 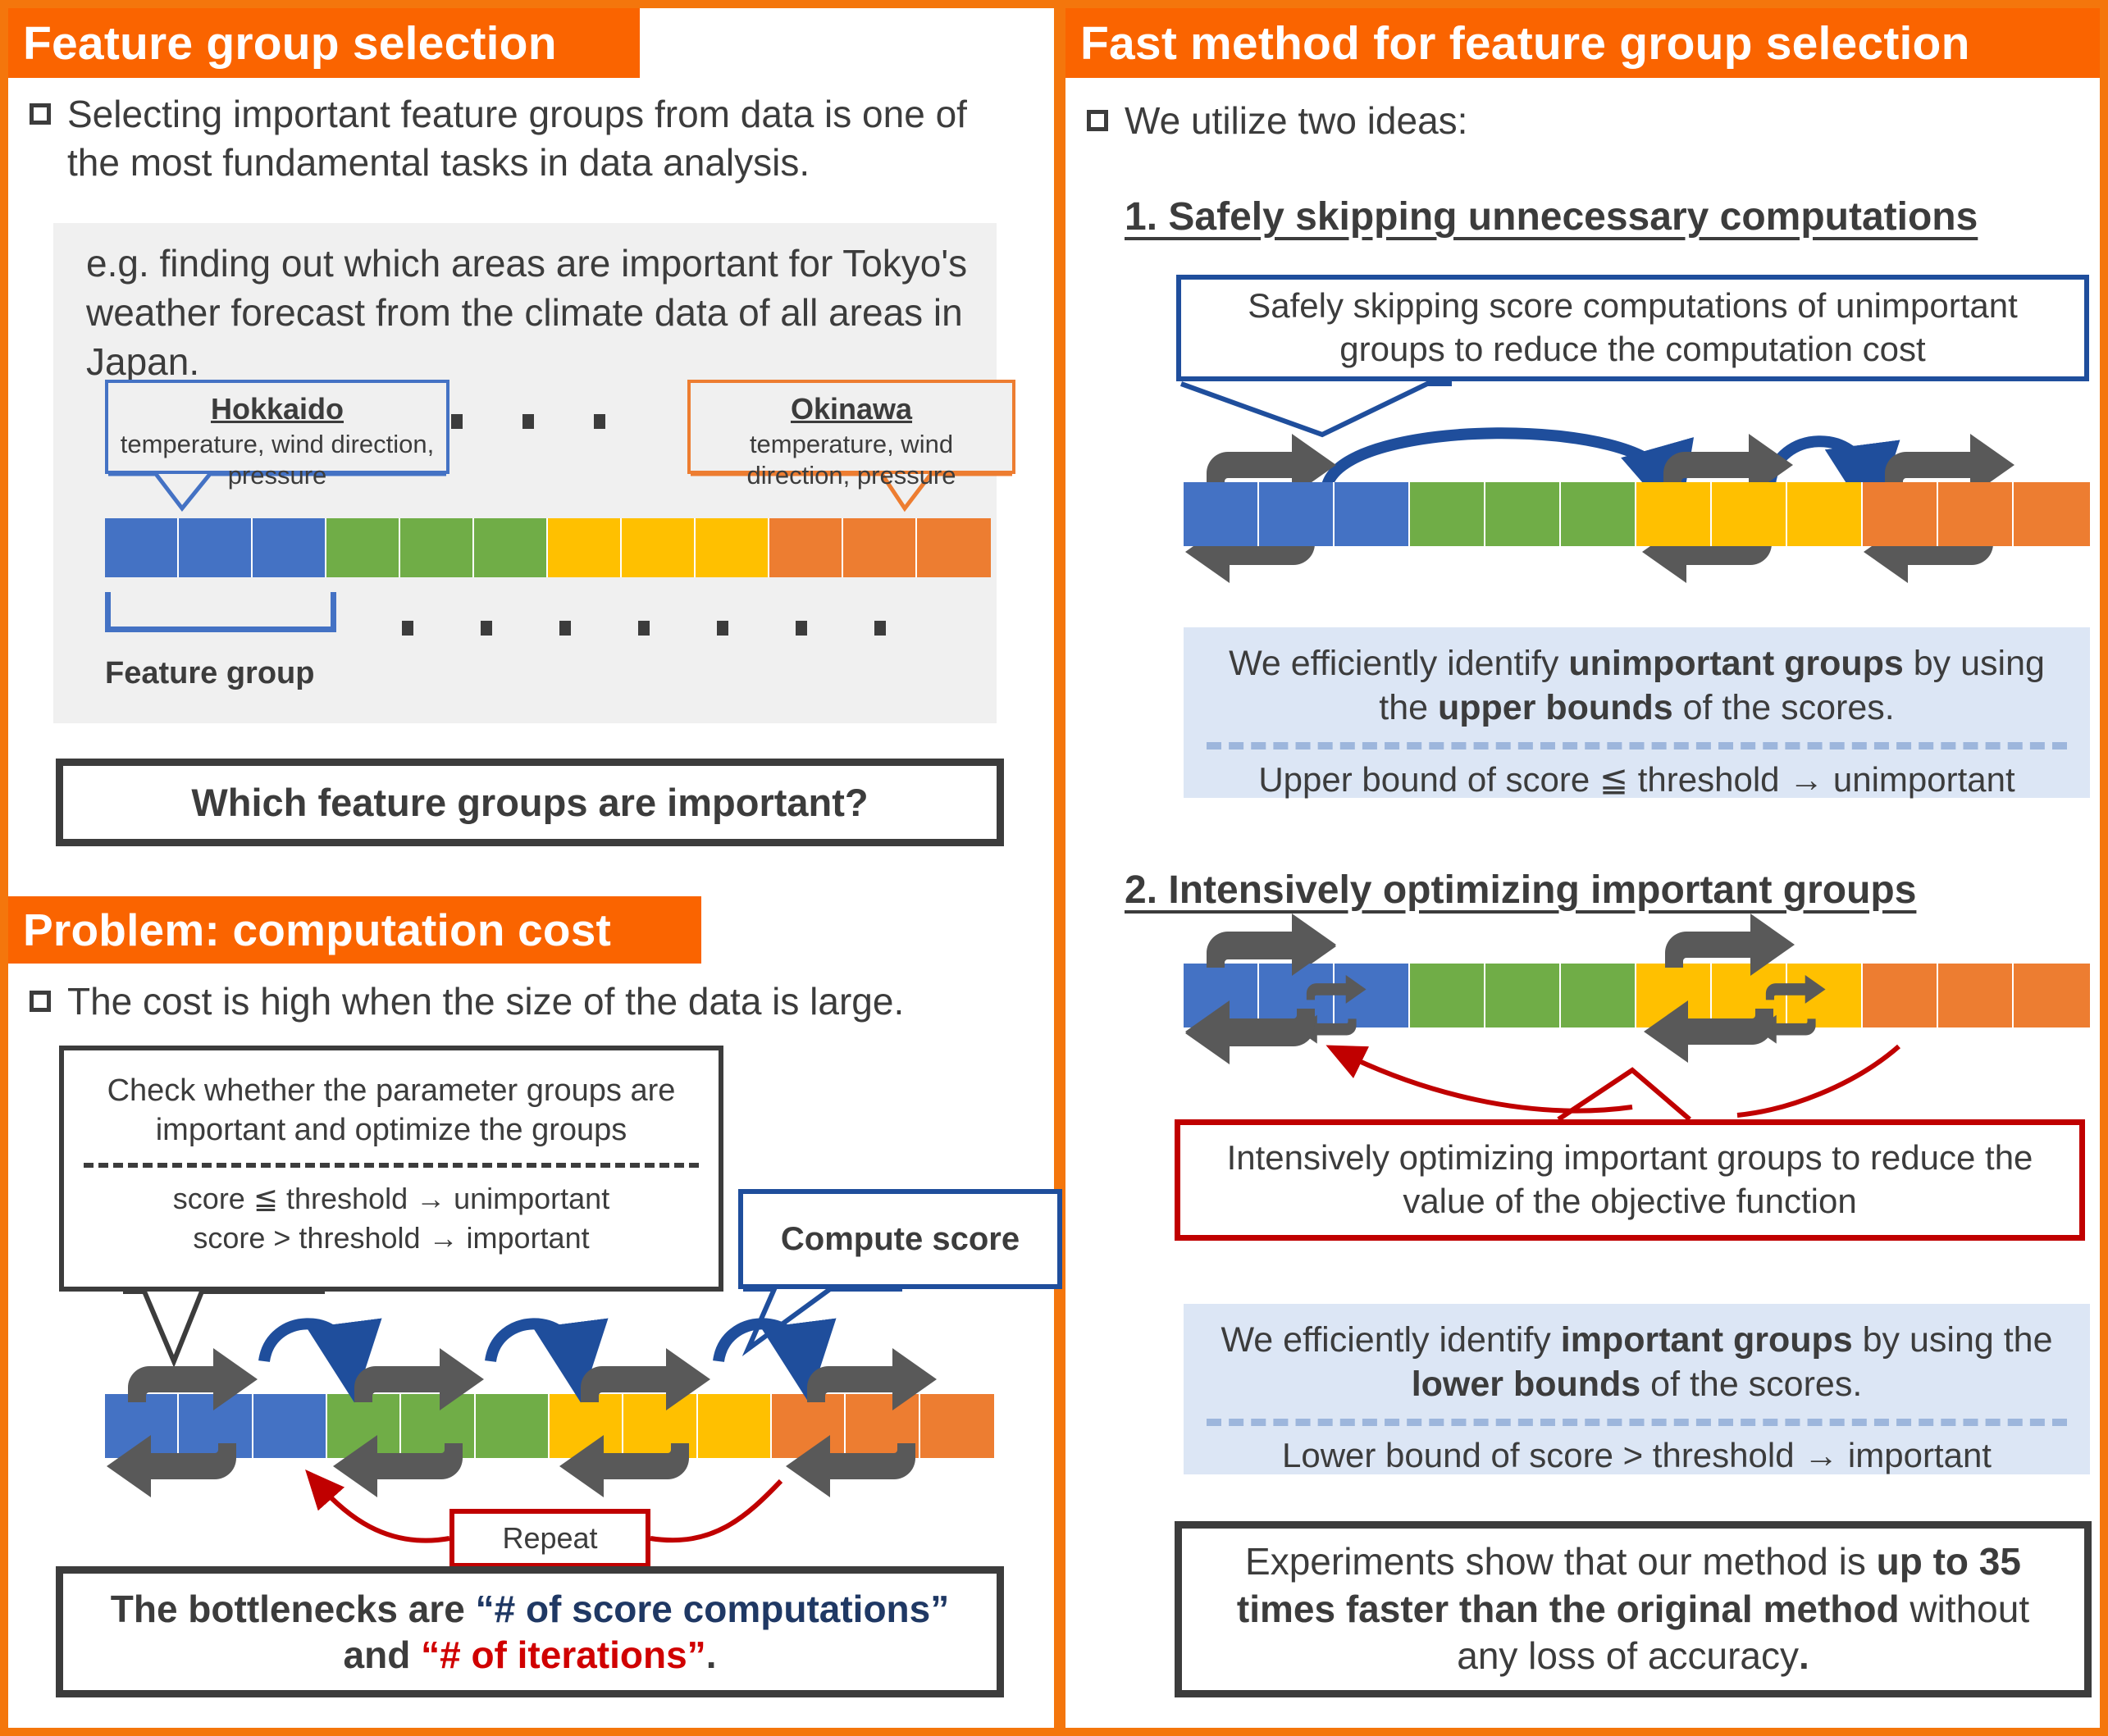 I want to click on info-lower-important-groups: important groups, so click(x=1707, y=1340).